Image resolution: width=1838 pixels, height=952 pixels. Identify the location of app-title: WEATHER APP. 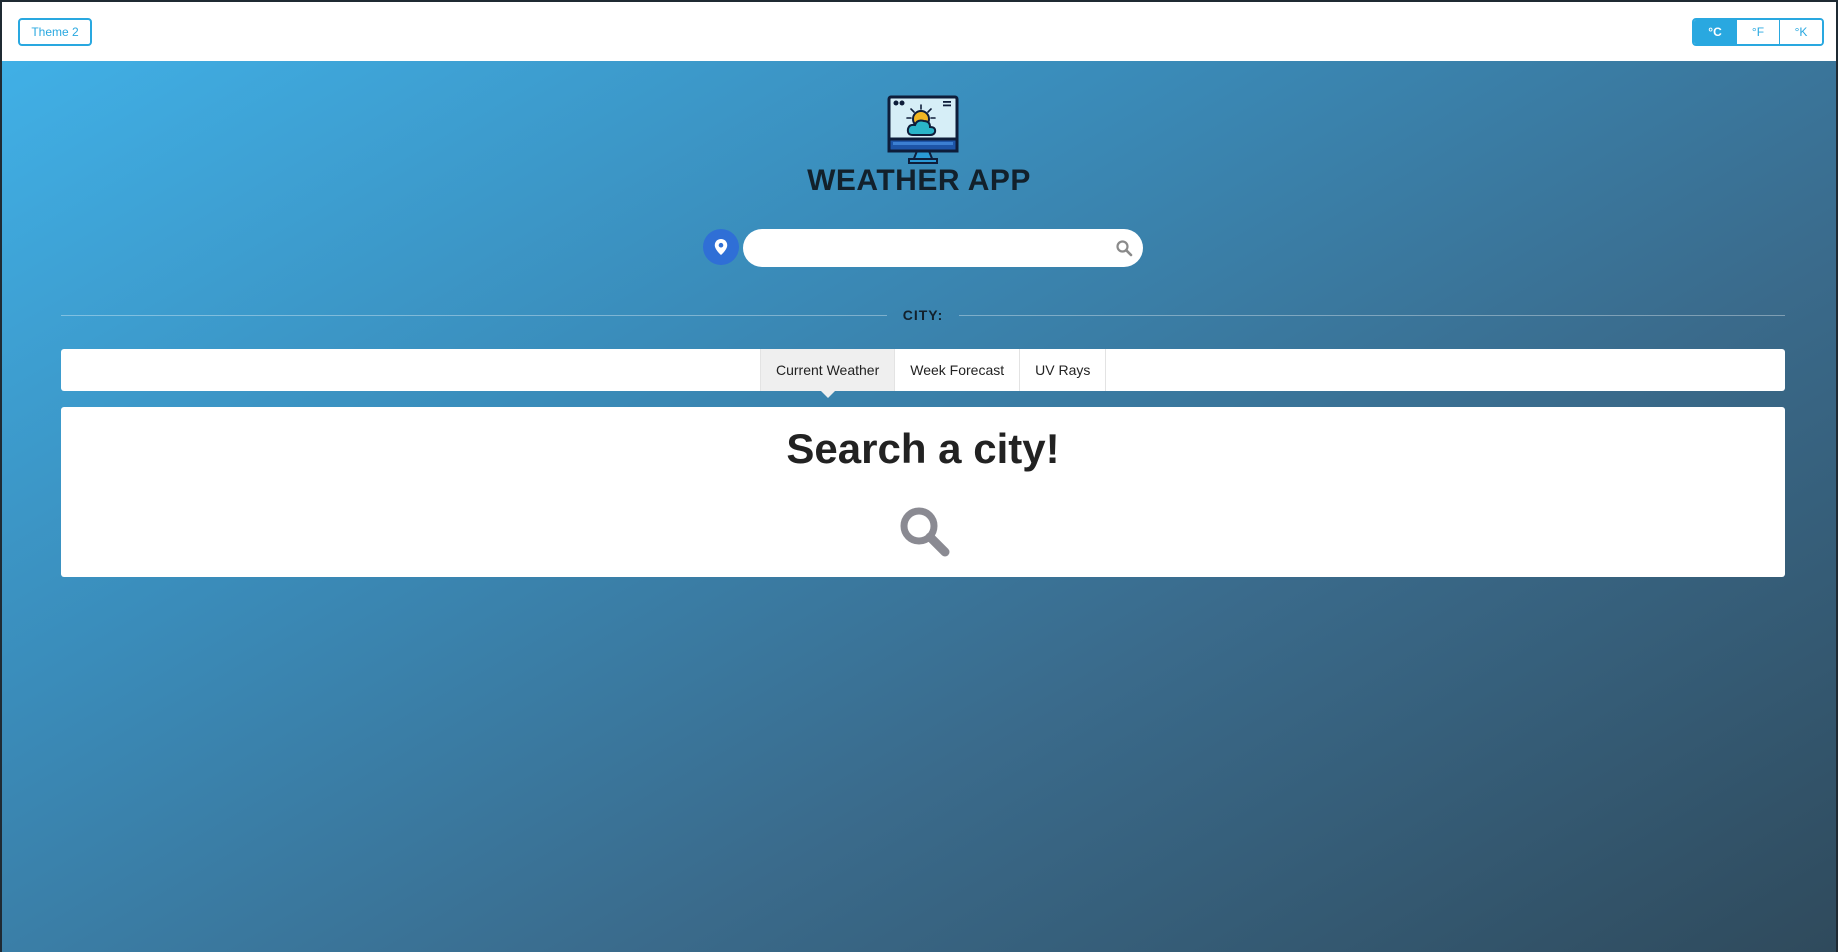
(919, 180).